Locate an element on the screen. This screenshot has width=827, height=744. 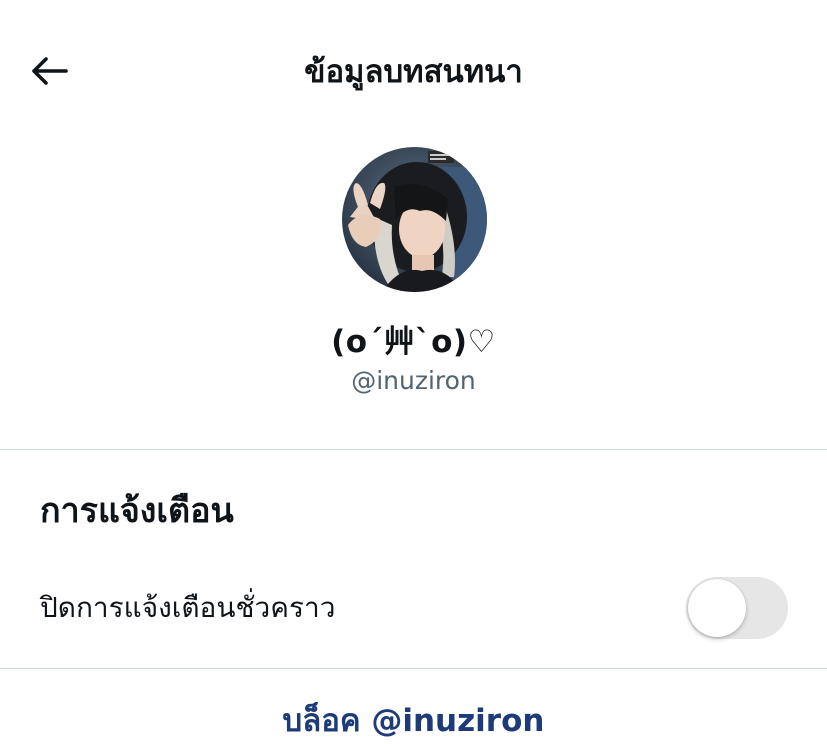
toggle-knob is located at coordinates (717, 608).